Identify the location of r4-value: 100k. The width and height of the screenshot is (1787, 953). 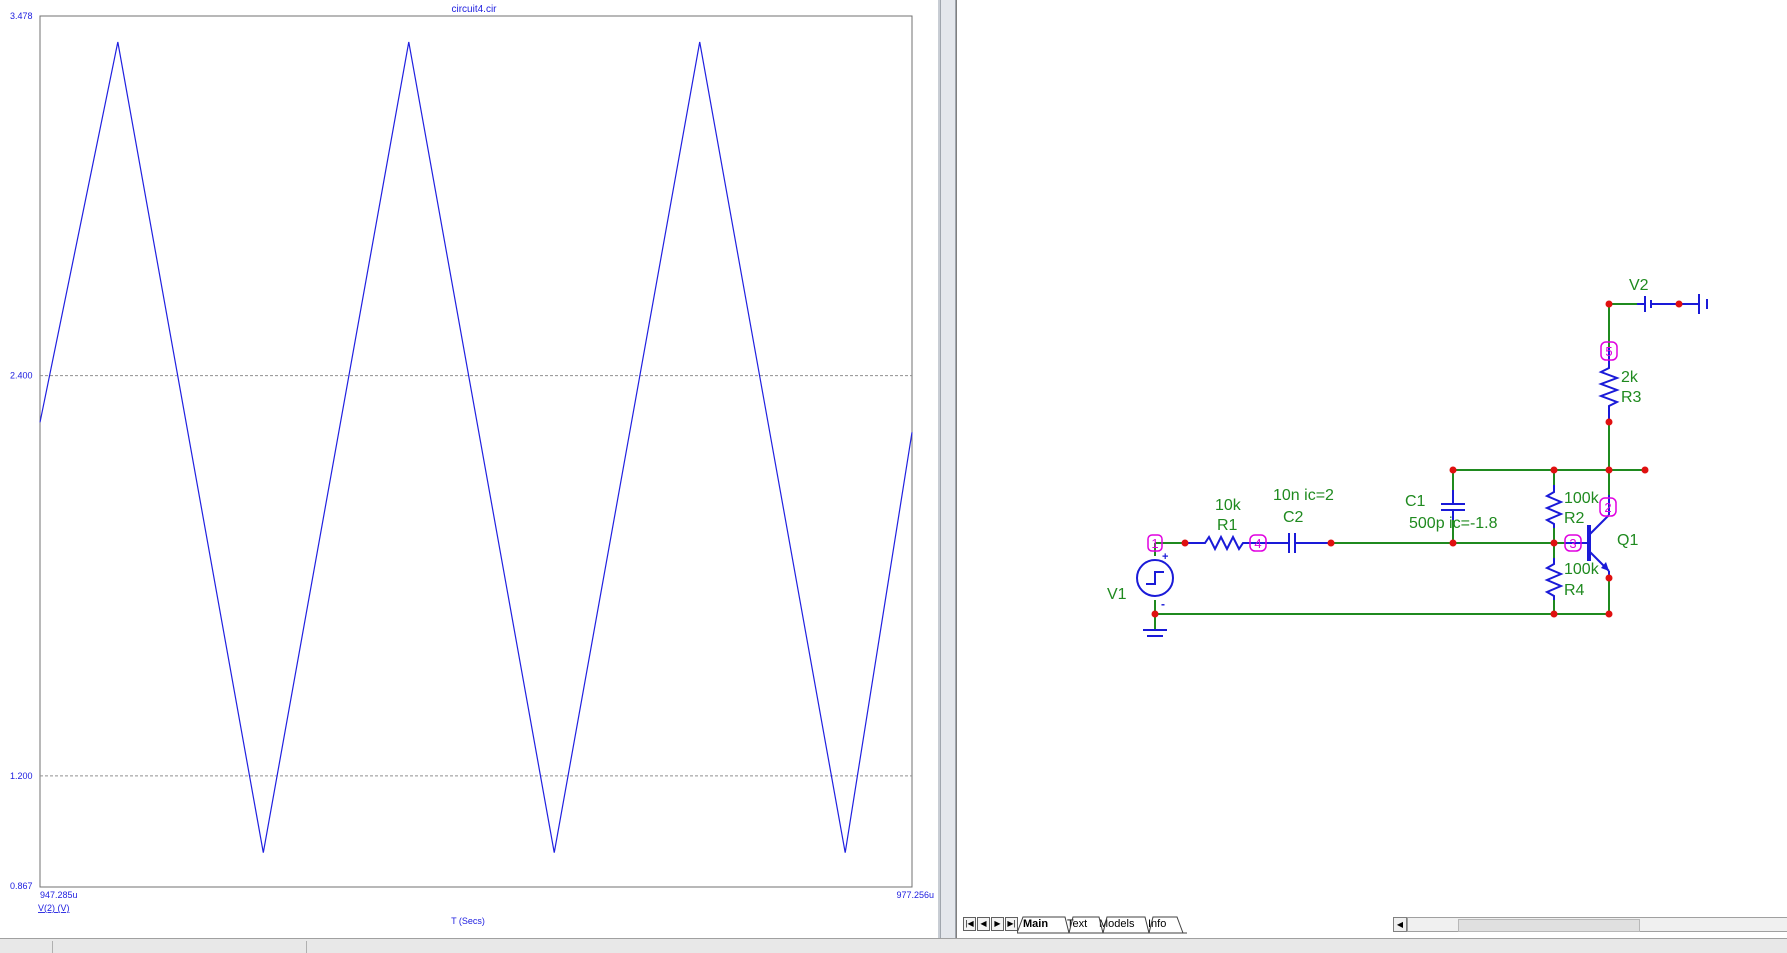
(1582, 569).